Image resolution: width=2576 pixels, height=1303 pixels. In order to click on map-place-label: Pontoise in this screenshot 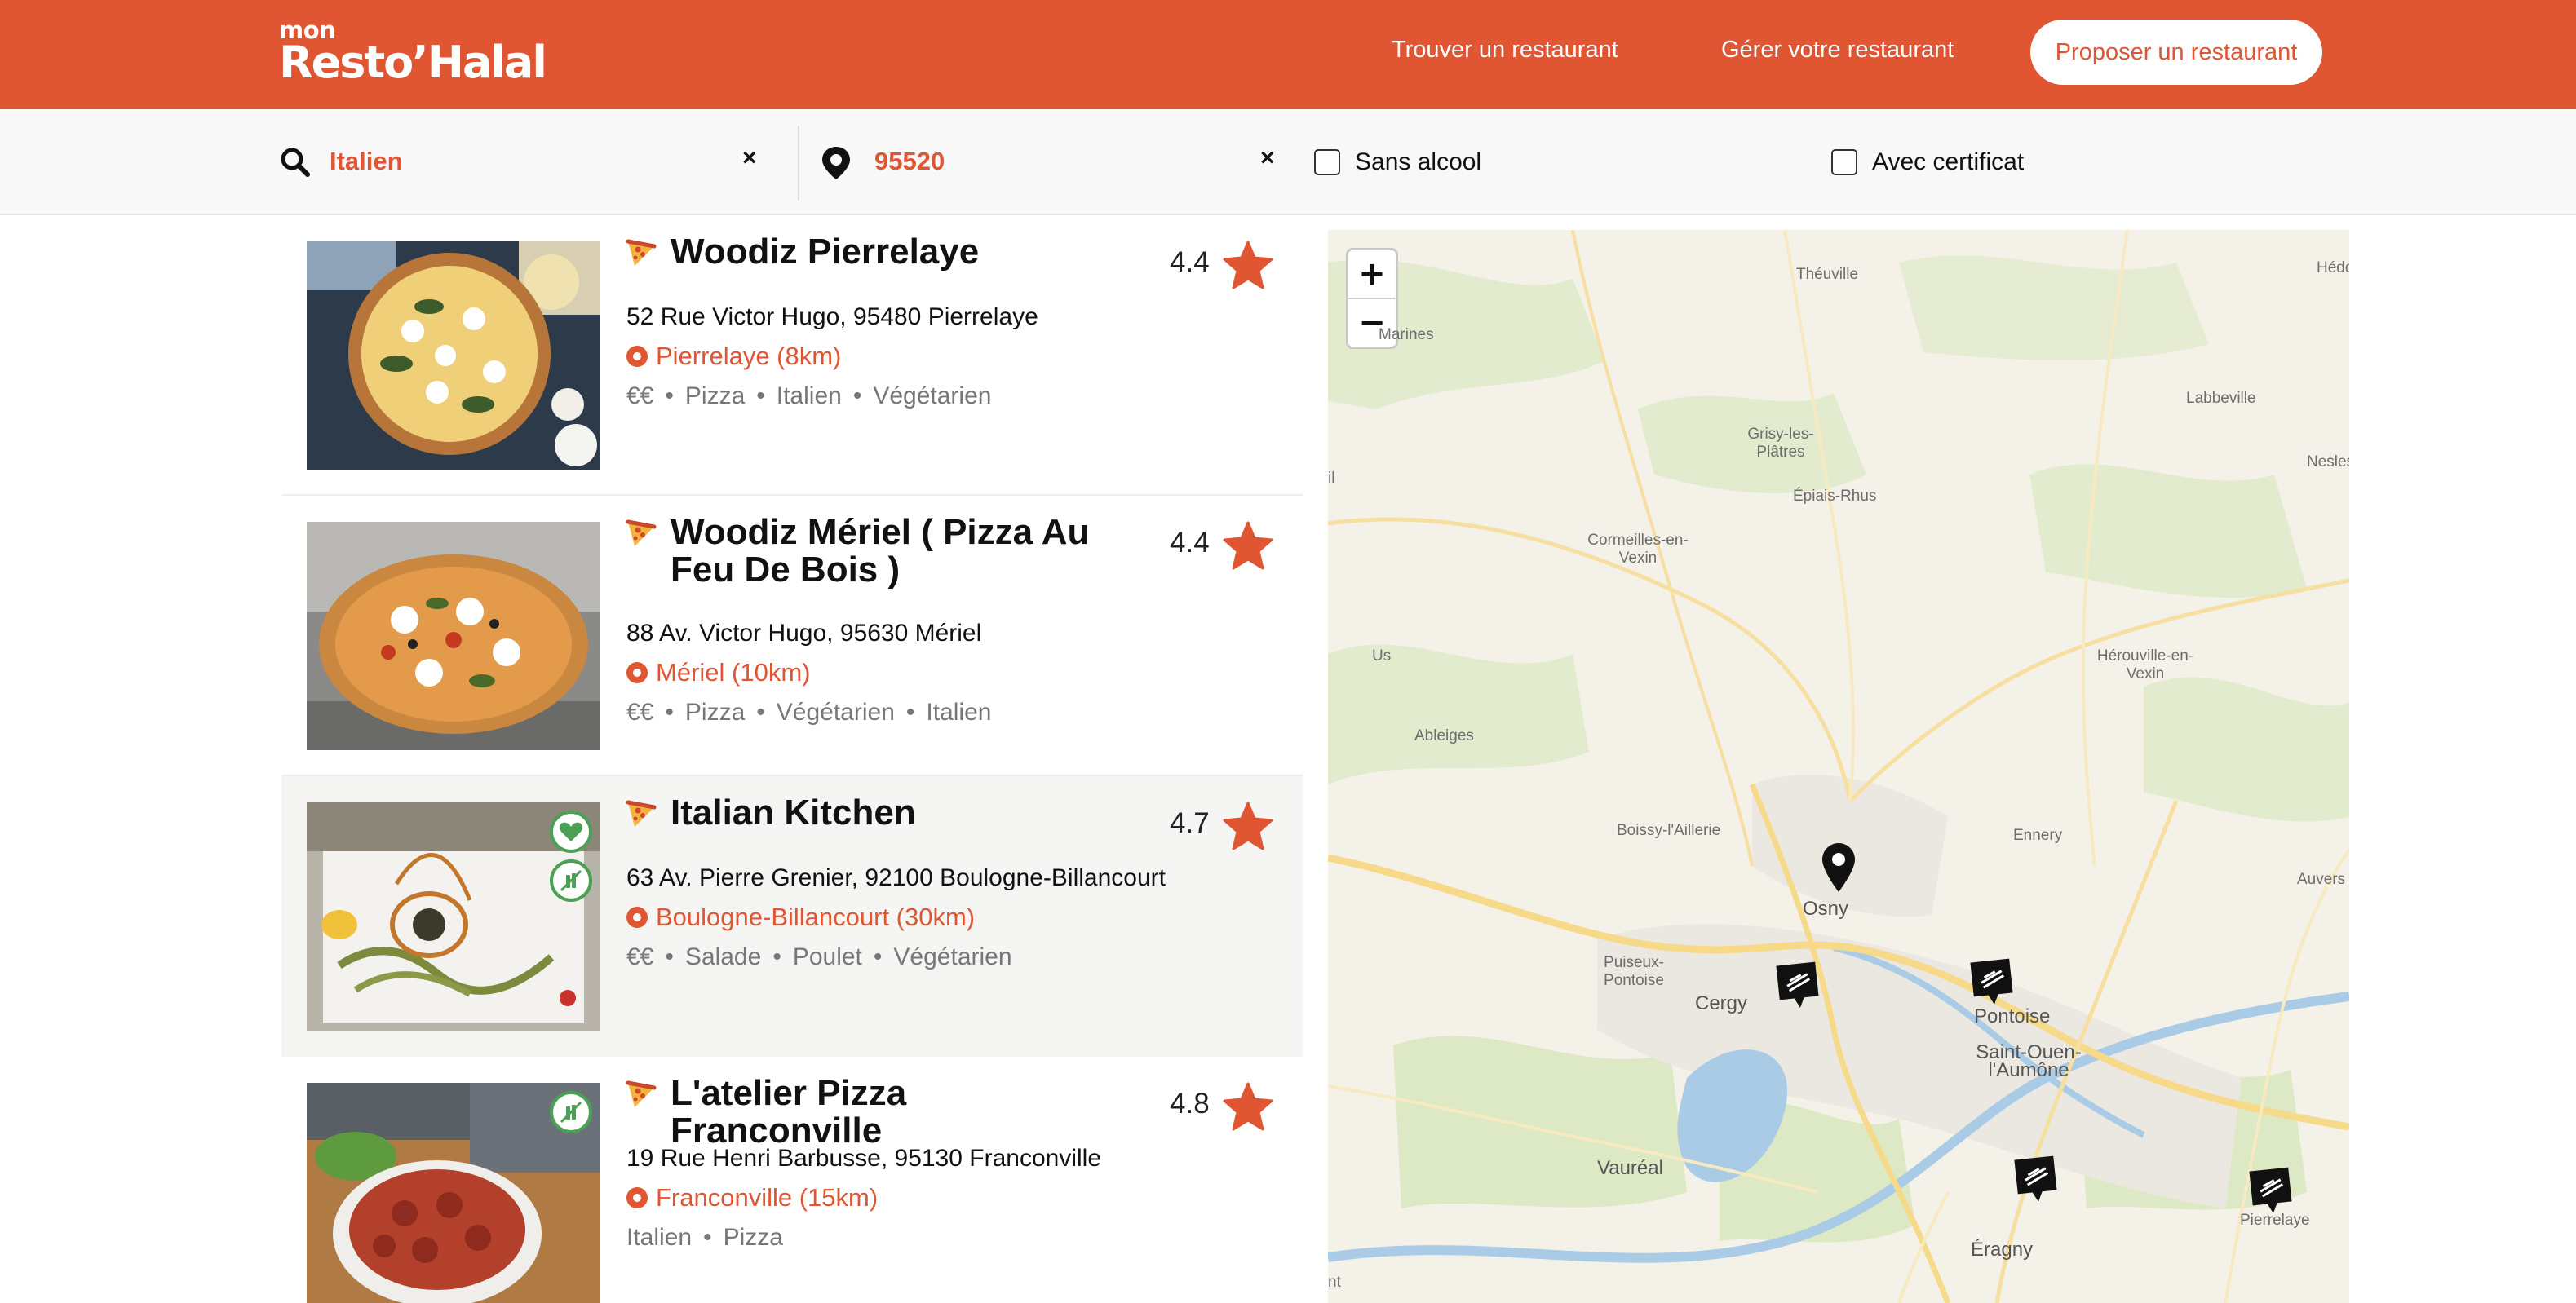, I will do `click(2012, 1016)`.